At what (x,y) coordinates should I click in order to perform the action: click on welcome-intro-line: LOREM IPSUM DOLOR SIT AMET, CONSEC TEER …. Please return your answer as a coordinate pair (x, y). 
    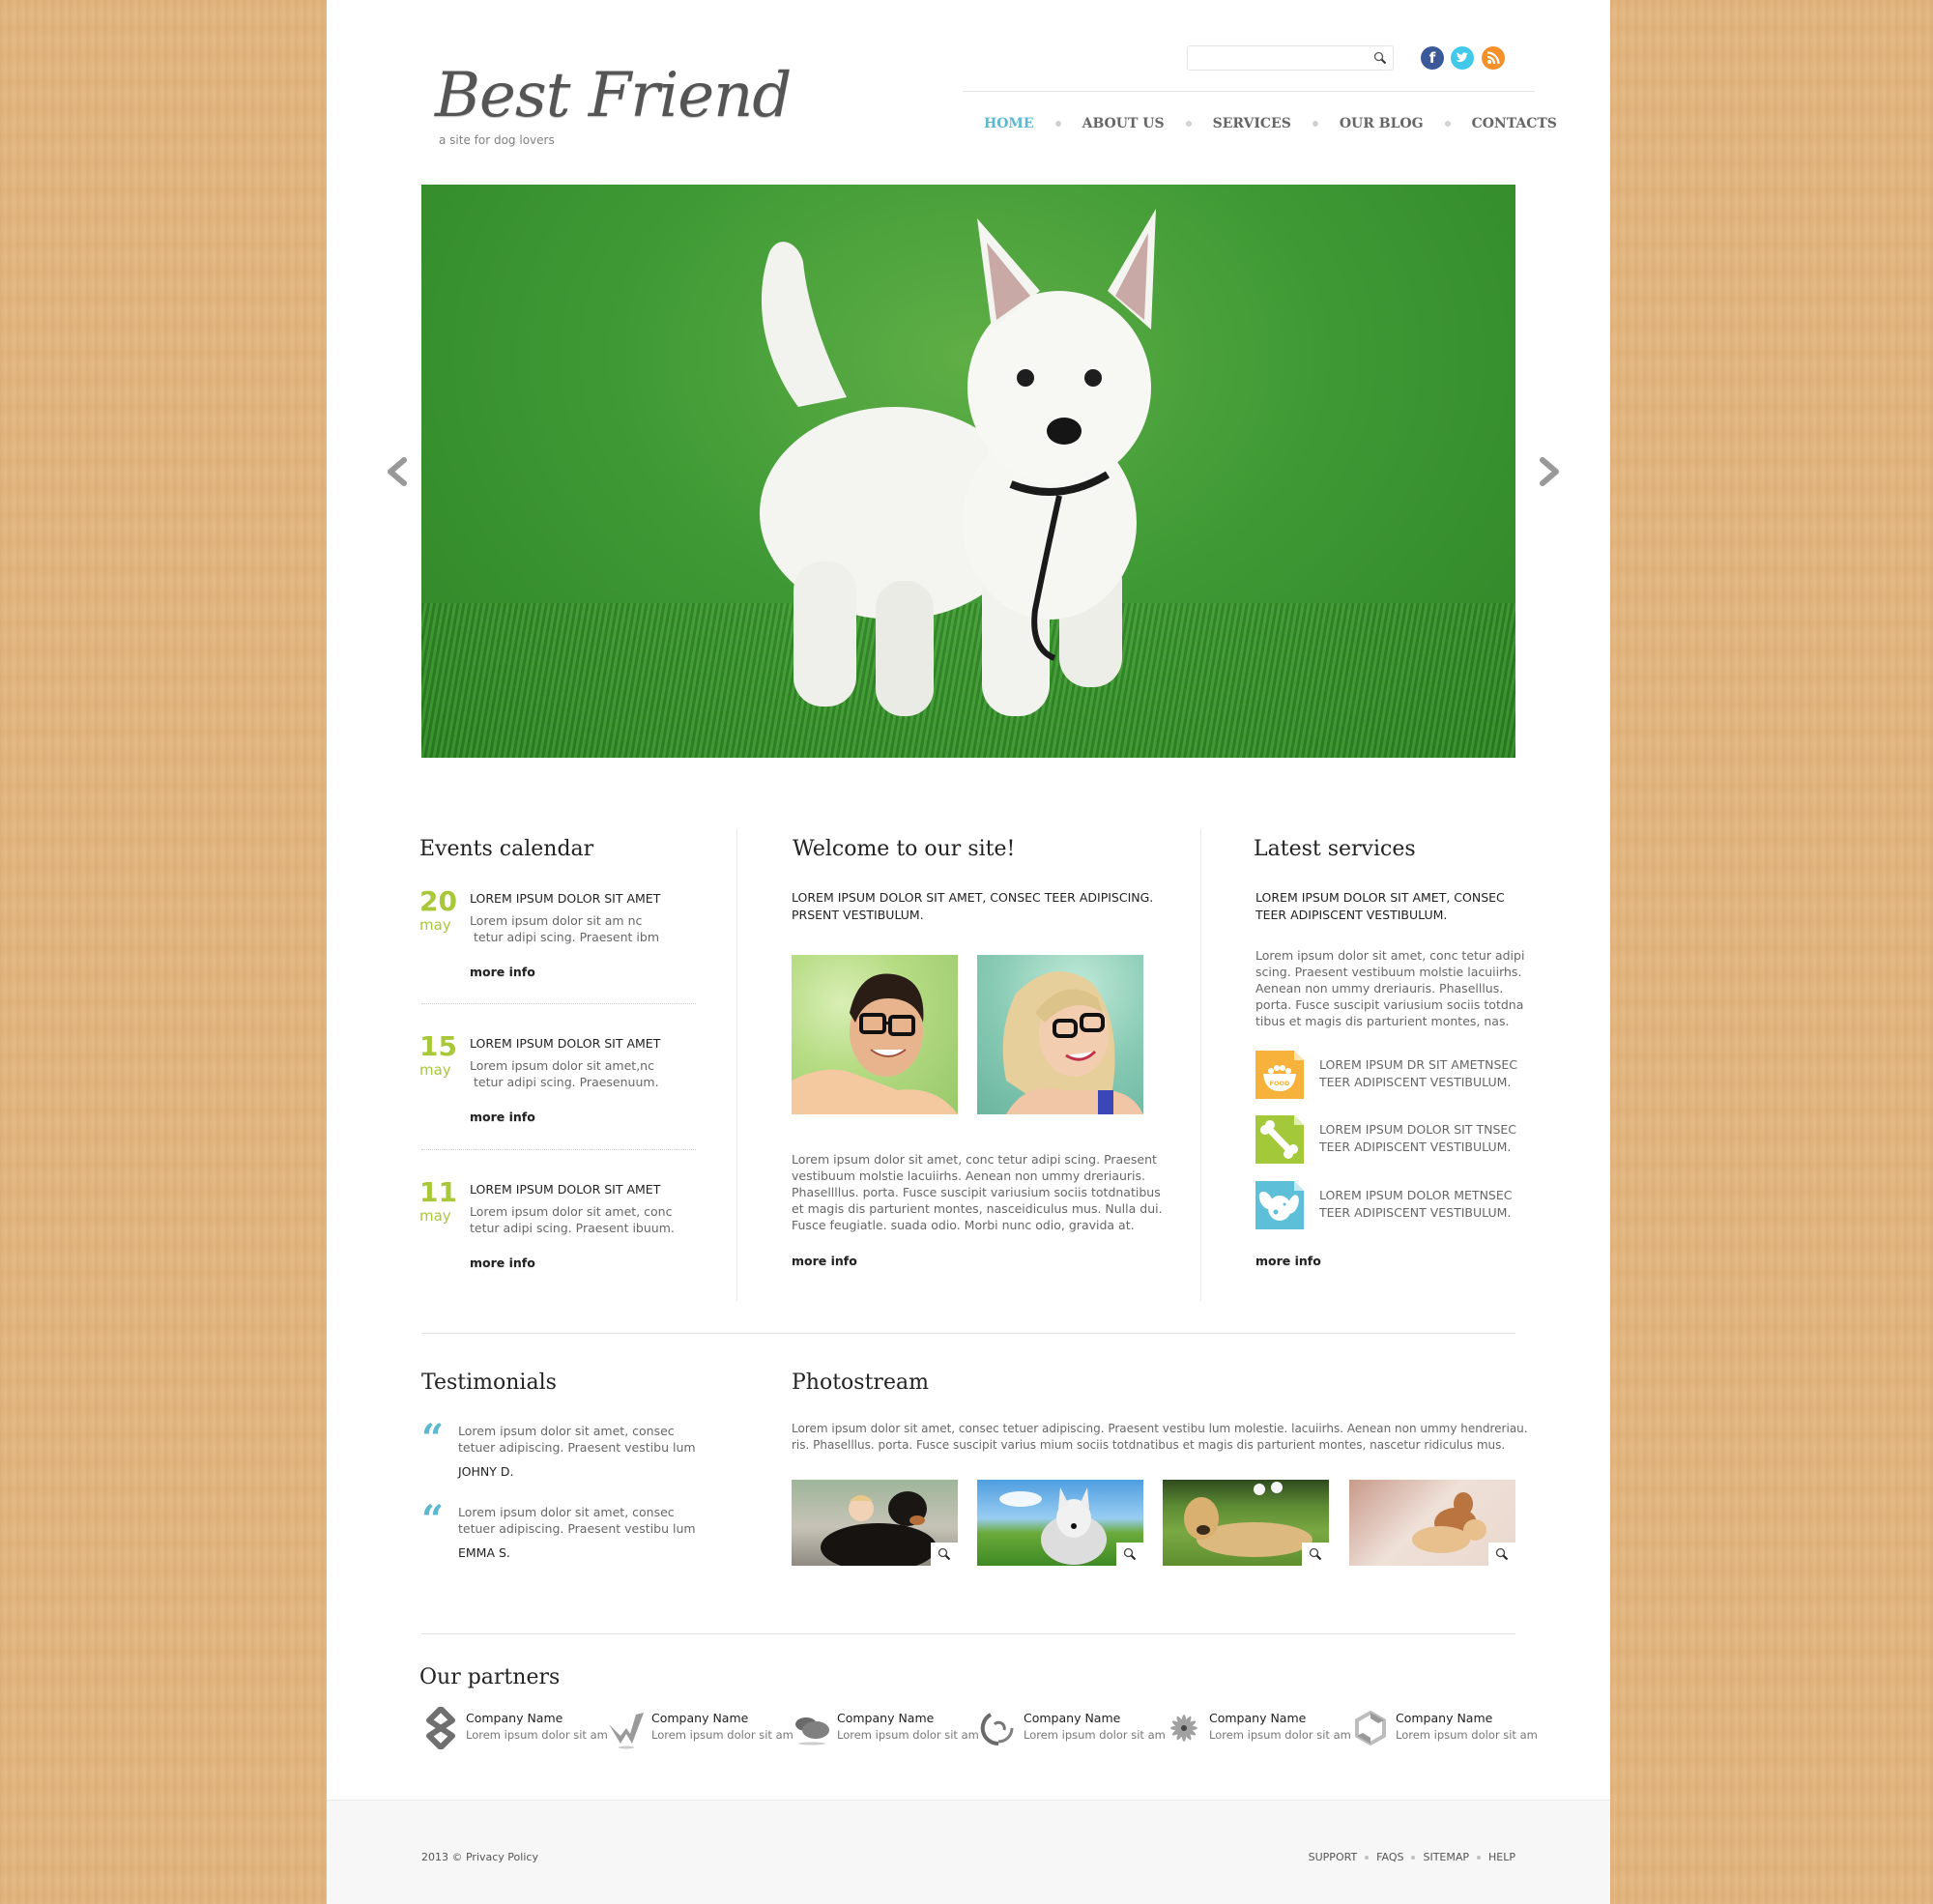
    Looking at the image, I should click on (973, 898).